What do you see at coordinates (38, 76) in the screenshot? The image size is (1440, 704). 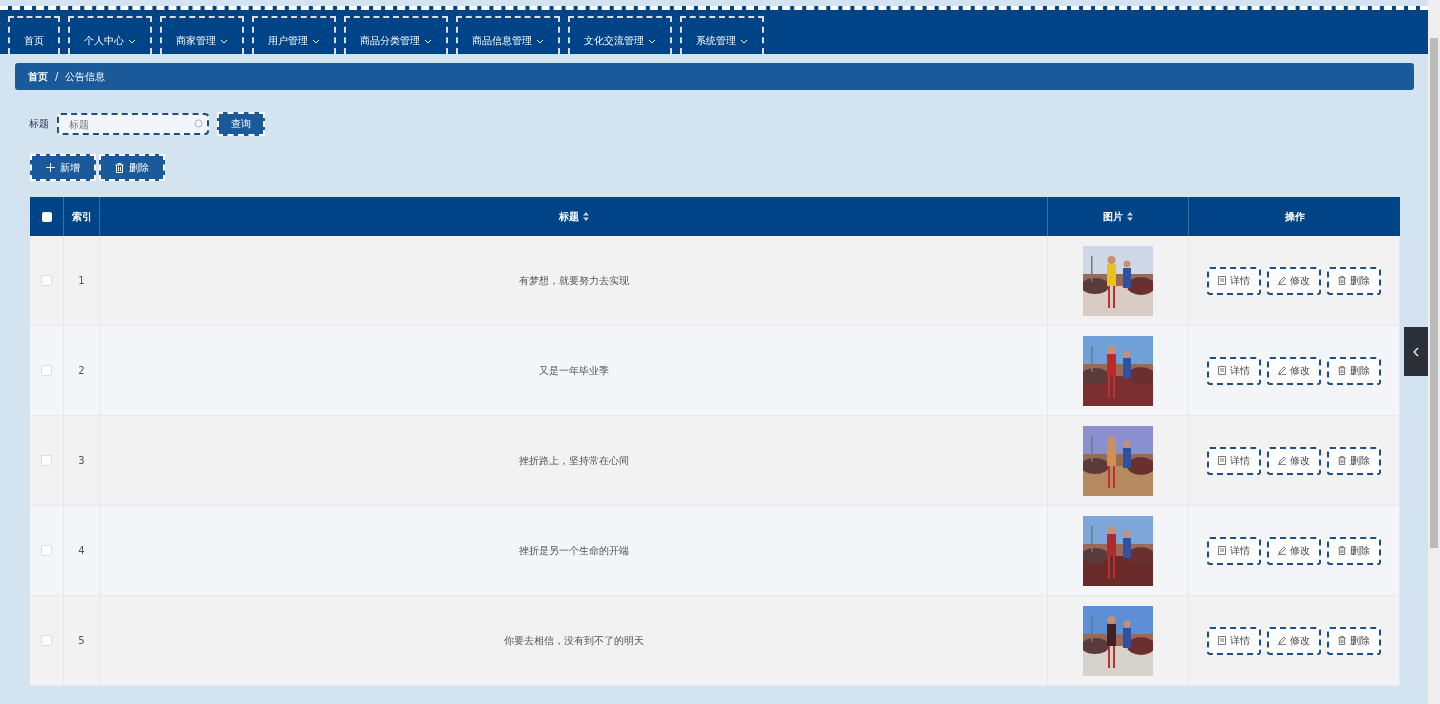 I see `breadcrumb-link: 首页` at bounding box center [38, 76].